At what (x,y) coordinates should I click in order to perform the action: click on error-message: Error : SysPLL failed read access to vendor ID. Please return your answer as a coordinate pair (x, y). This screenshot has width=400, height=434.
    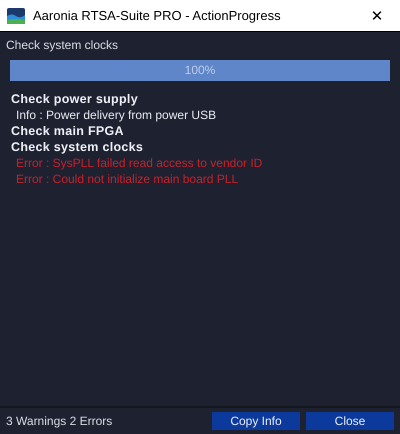
    Looking at the image, I should click on (139, 163).